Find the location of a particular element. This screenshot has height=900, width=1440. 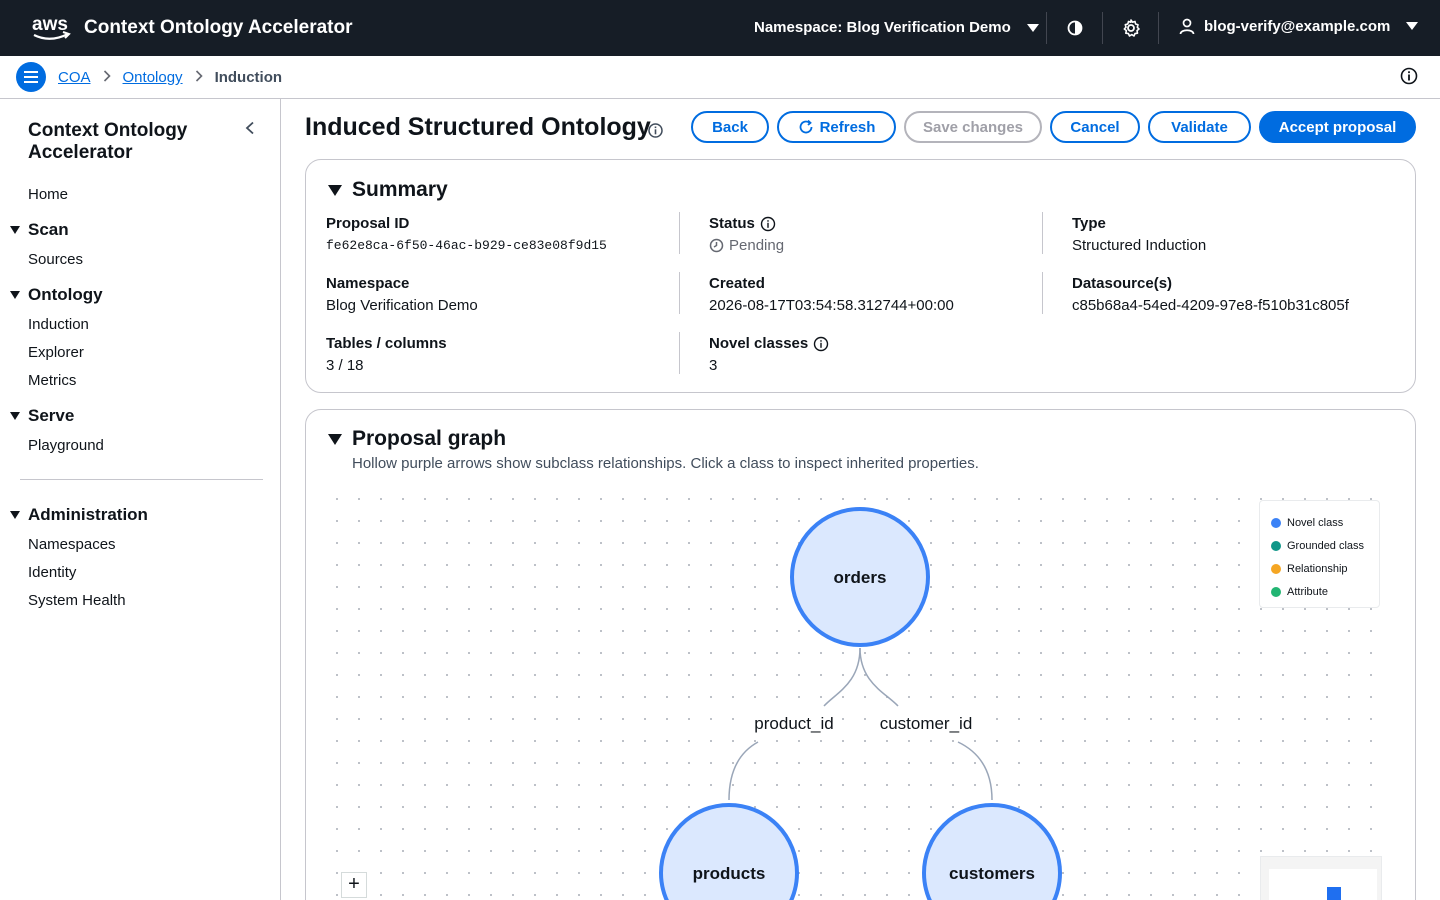

field-label: Novel classes is located at coordinates (759, 343).